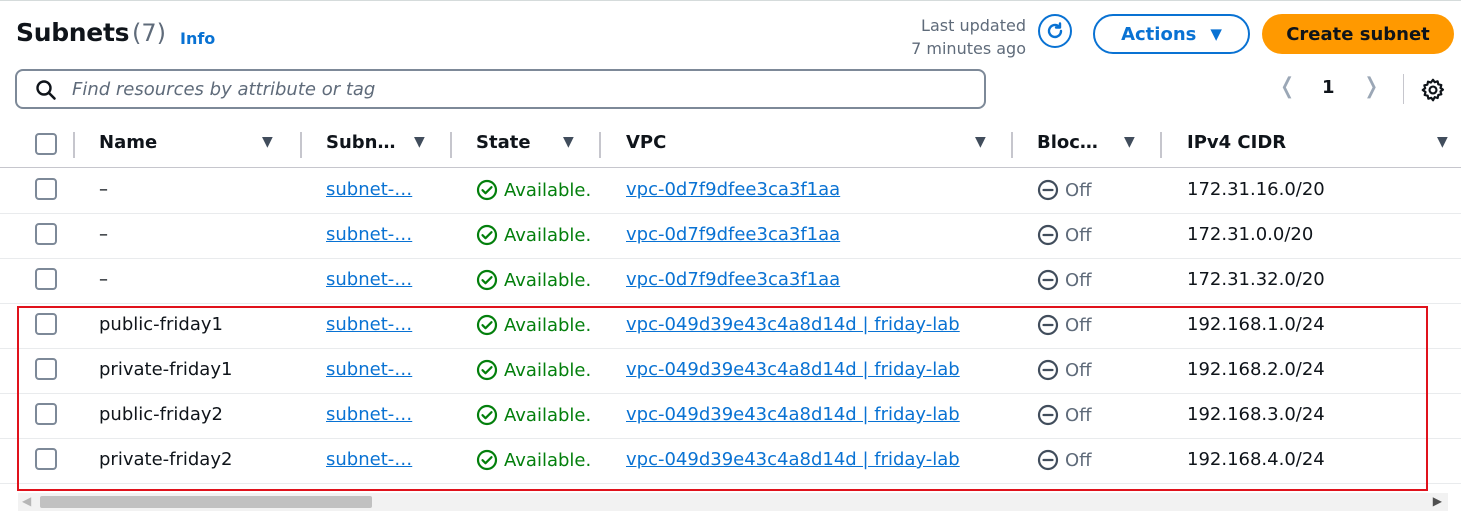  Describe the element at coordinates (73, 32) in the screenshot. I see `page-title: Subnets` at that location.